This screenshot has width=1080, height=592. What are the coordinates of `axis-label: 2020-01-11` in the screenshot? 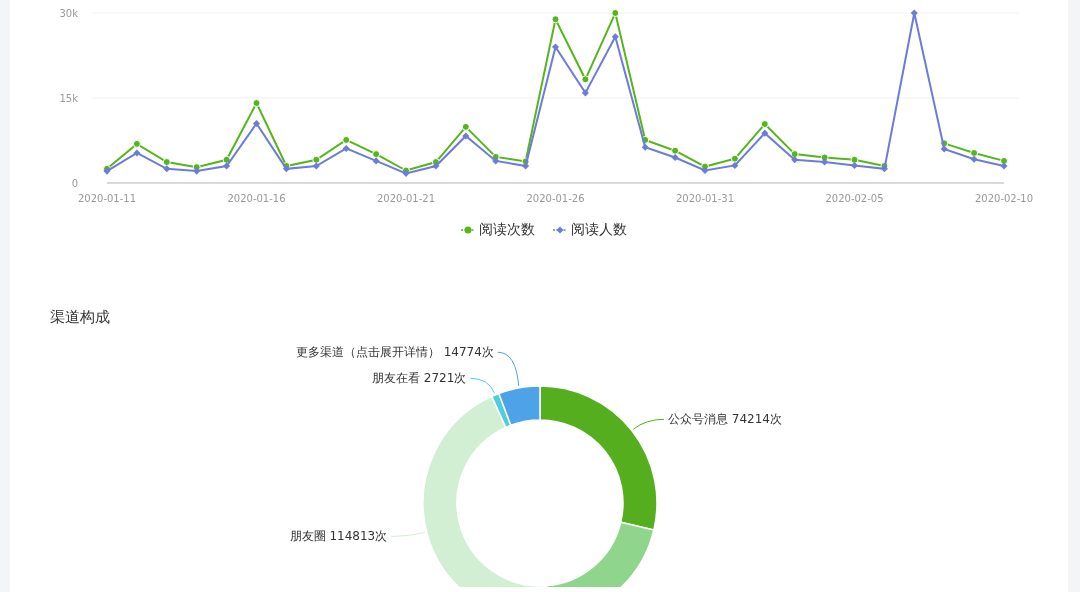 It's located at (107, 198).